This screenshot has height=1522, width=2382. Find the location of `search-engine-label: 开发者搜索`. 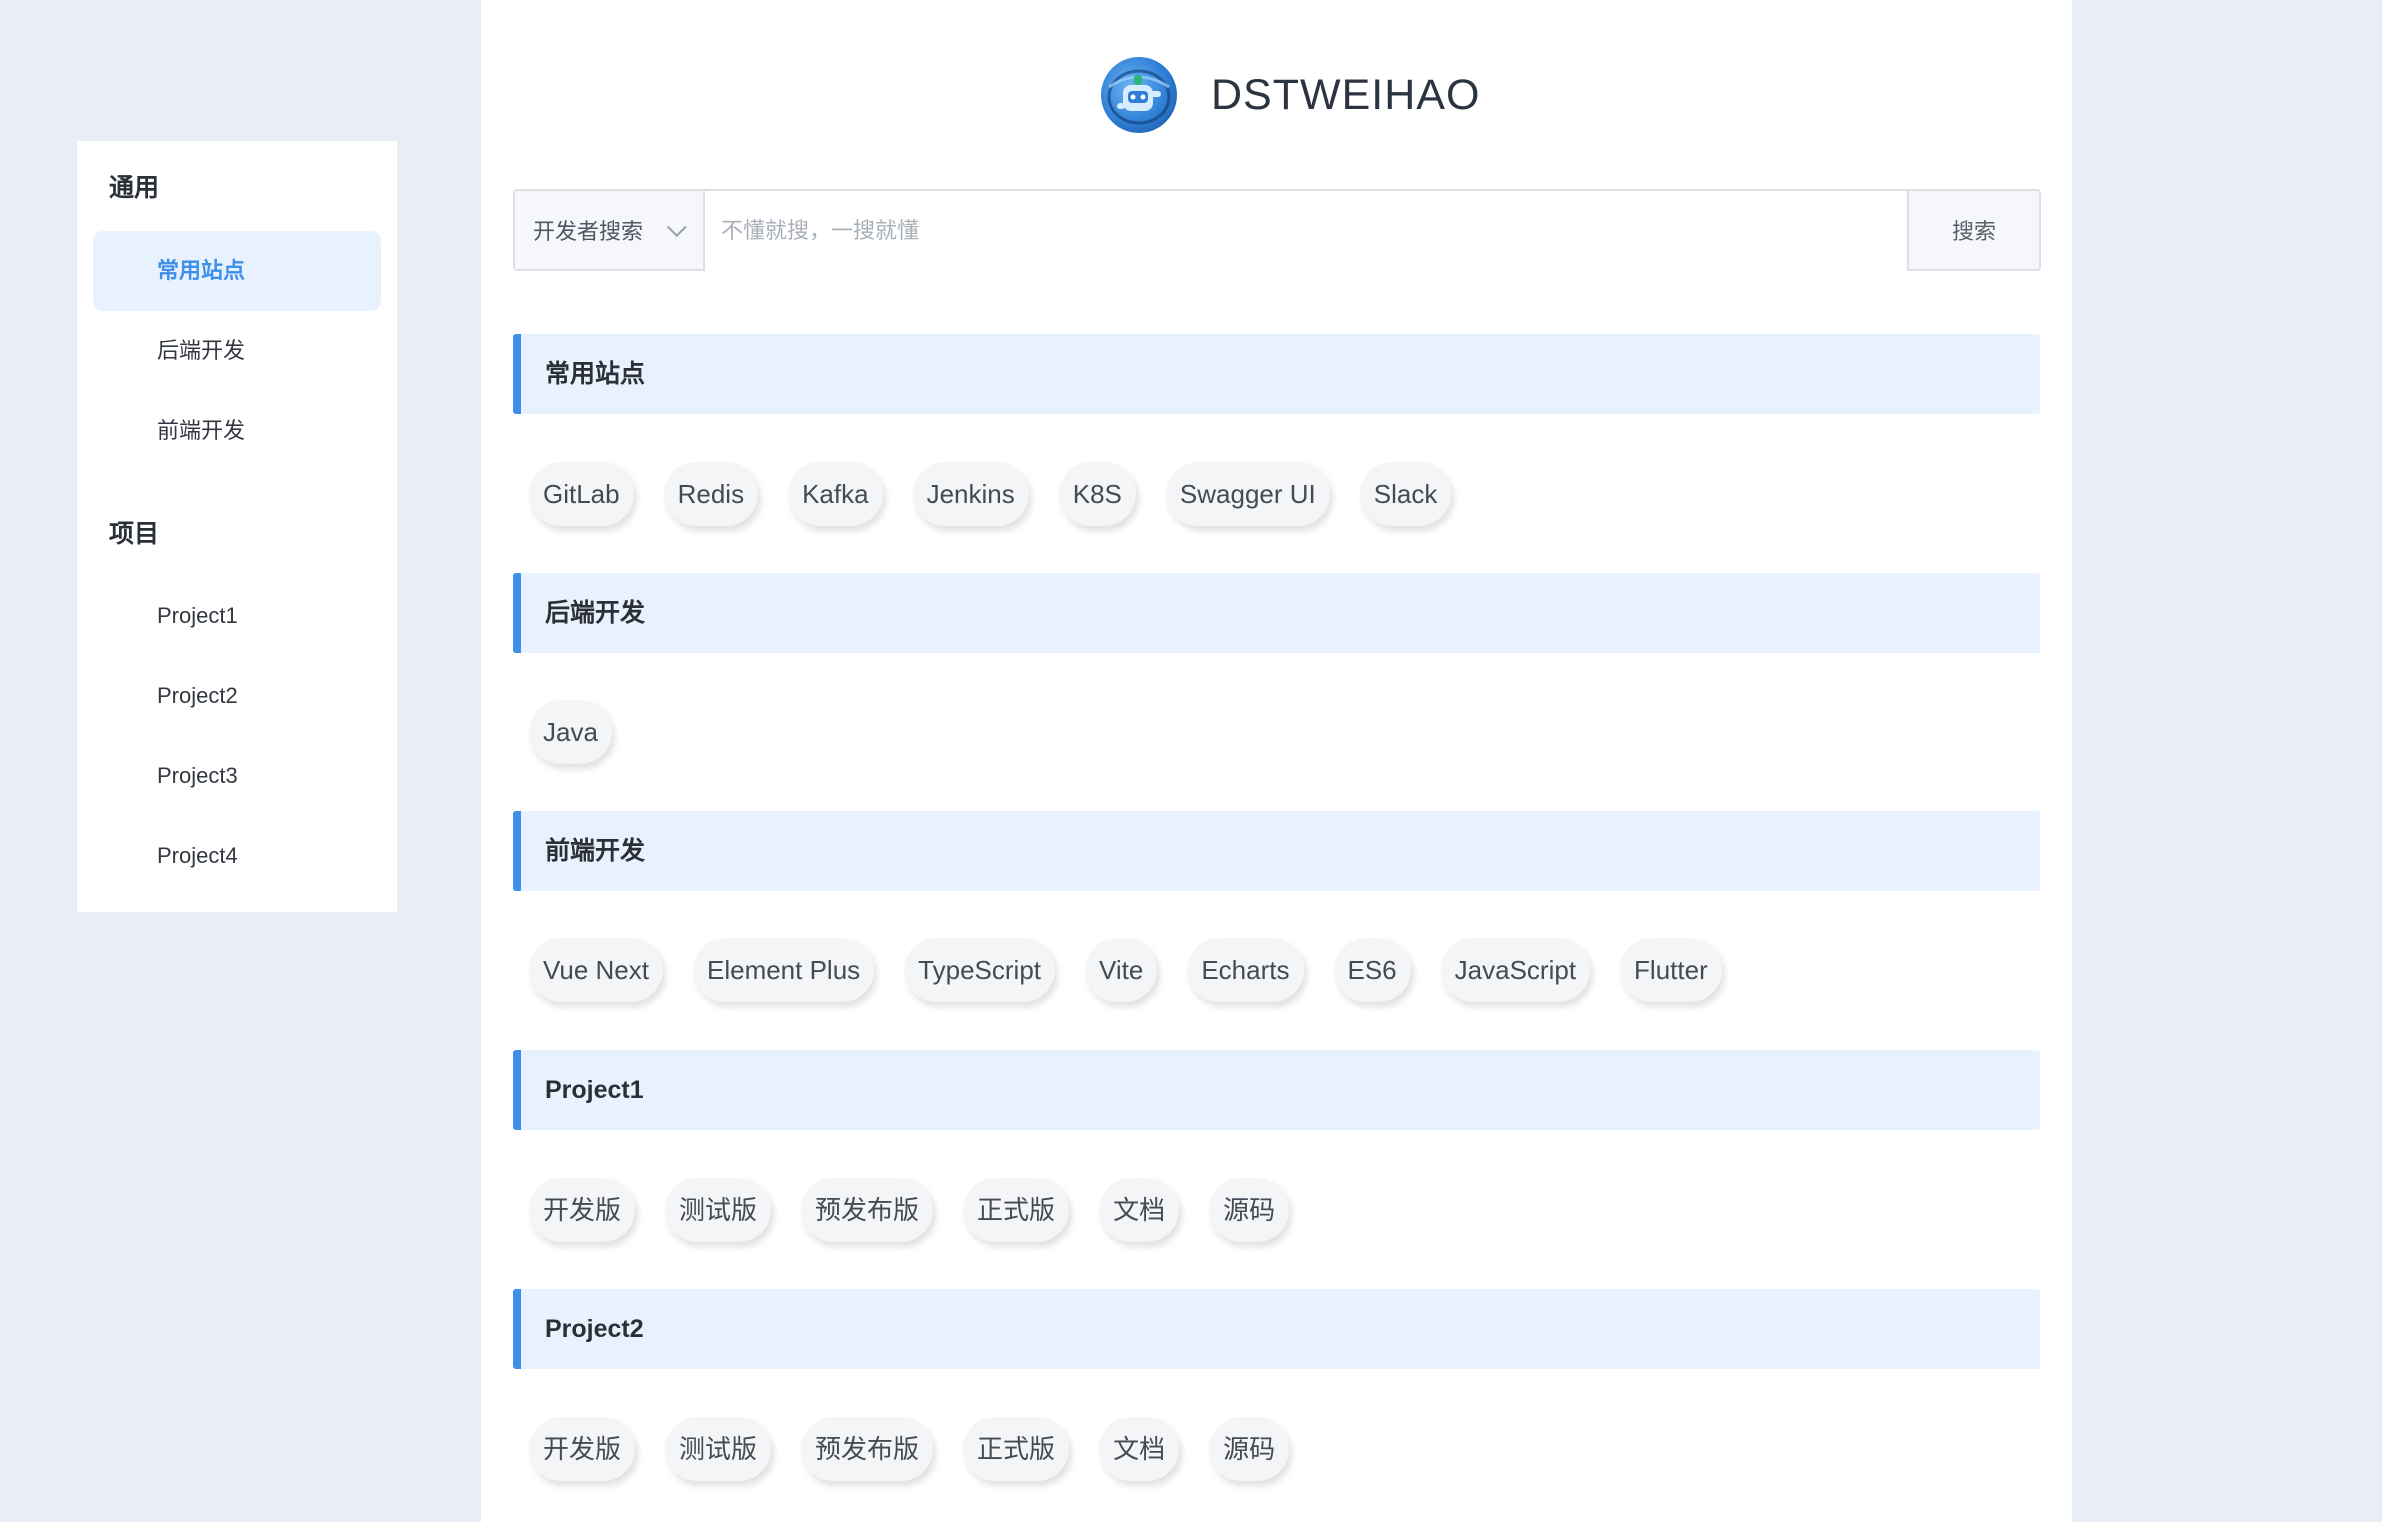

search-engine-label: 开发者搜索 is located at coordinates (588, 231).